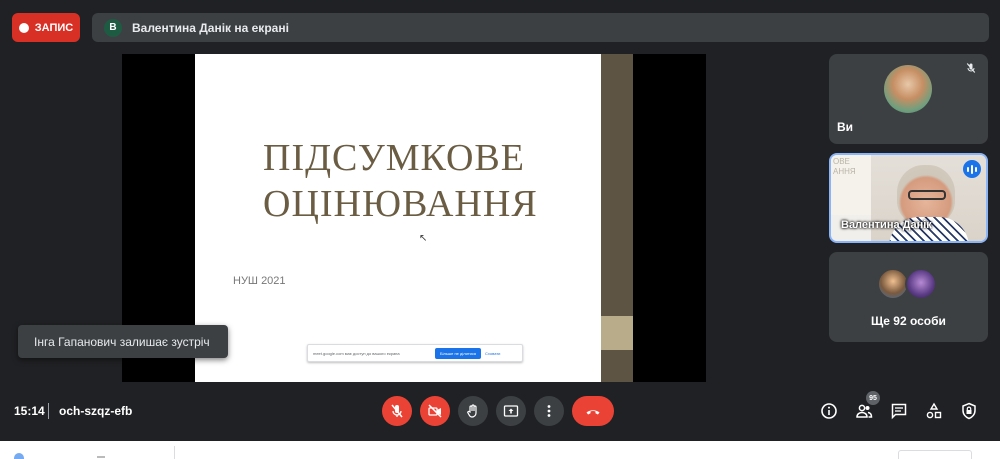 This screenshot has width=1000, height=459. Describe the element at coordinates (96, 411) in the screenshot. I see `meeting-code: och-szqz-efb` at that location.